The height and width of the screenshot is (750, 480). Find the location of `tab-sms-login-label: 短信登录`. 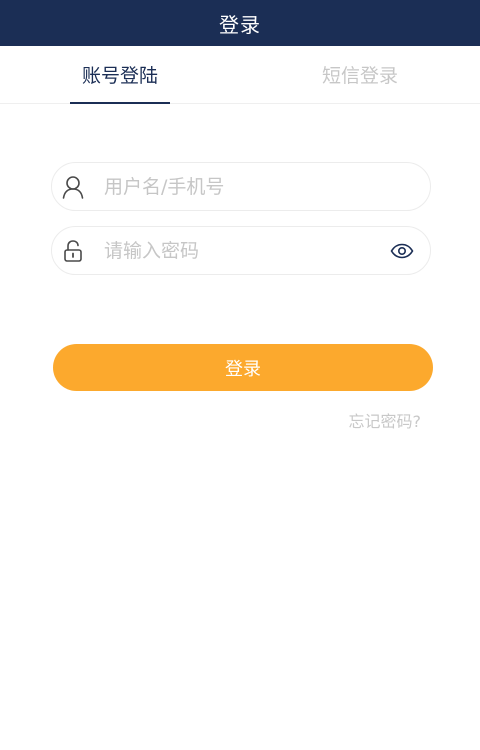

tab-sms-login-label: 短信登录 is located at coordinates (359, 76).